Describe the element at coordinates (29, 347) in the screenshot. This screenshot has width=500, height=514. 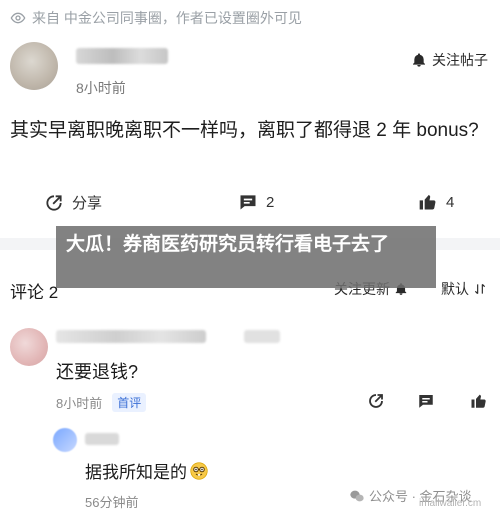
I see `commenter-avatar` at that location.